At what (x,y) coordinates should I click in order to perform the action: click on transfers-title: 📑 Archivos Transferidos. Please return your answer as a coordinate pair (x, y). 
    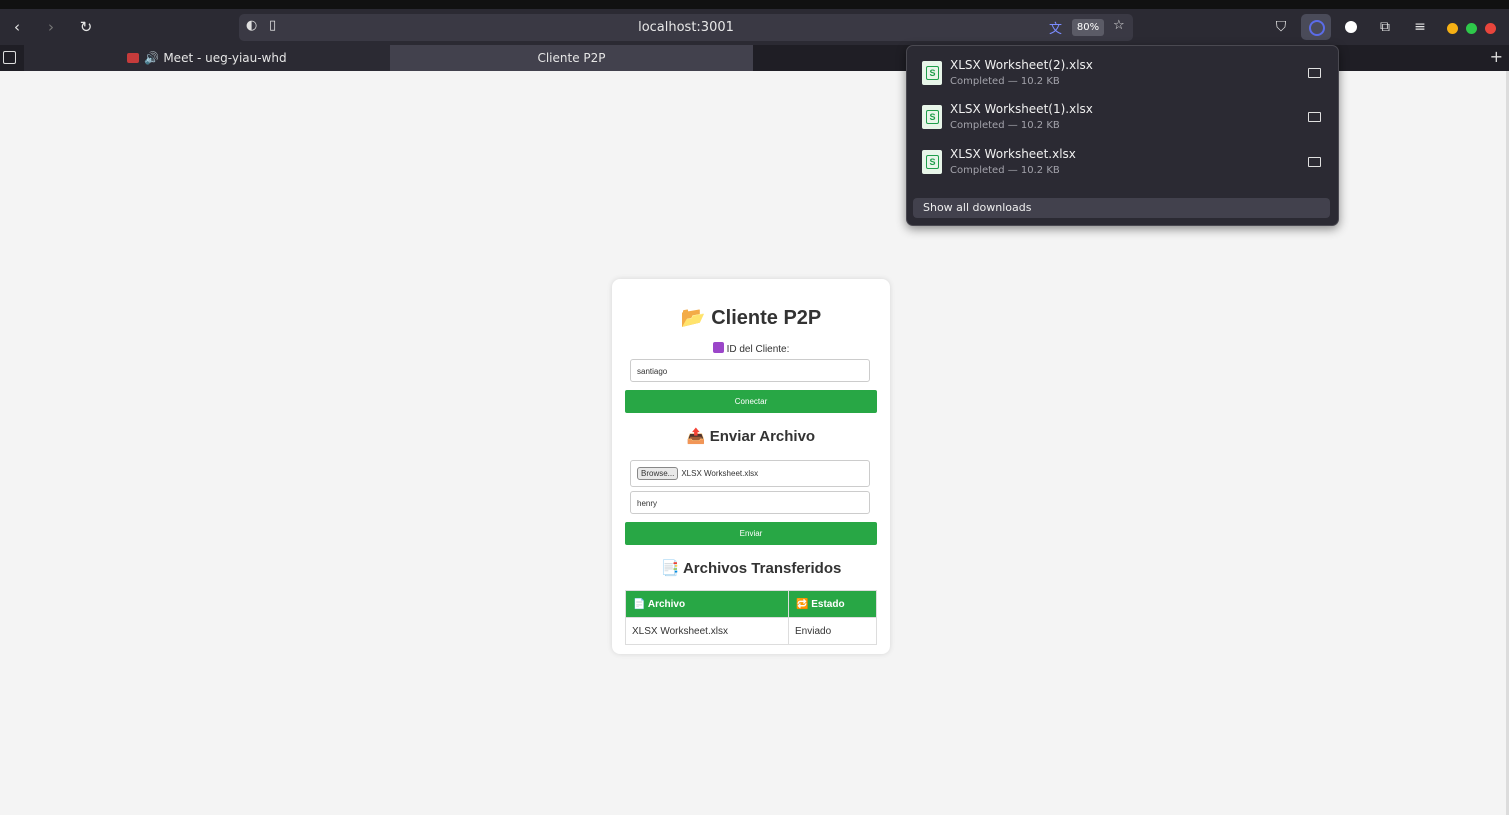
    Looking at the image, I should click on (751, 568).